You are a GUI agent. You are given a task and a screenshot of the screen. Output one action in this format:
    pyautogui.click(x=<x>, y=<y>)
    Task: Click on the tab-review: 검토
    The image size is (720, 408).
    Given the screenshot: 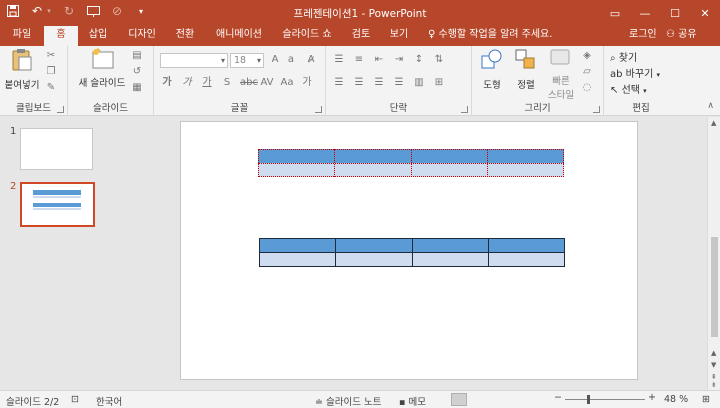 What is the action you would take?
    pyautogui.click(x=361, y=36)
    